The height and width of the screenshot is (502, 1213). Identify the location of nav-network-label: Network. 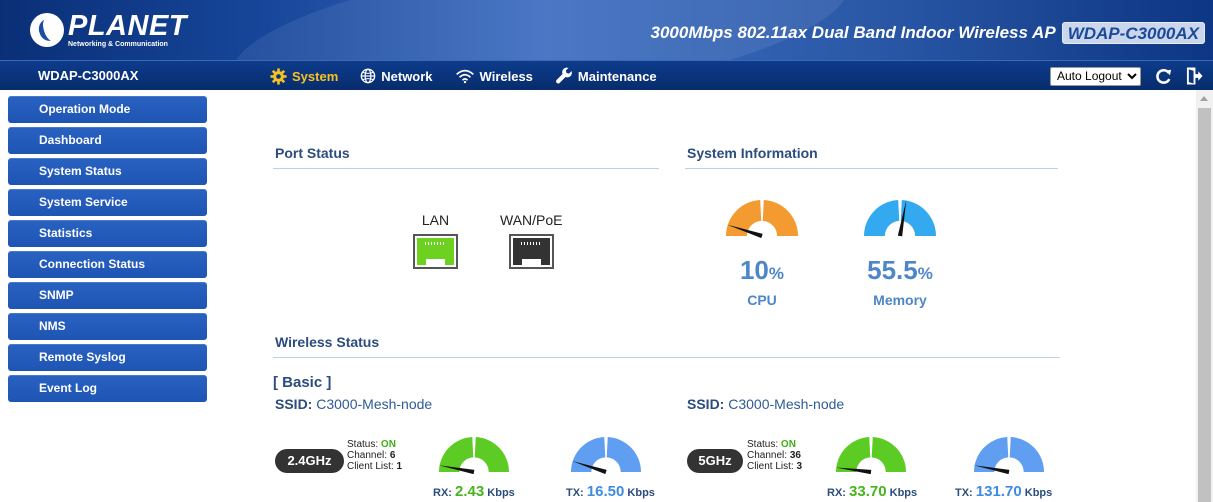
(407, 76).